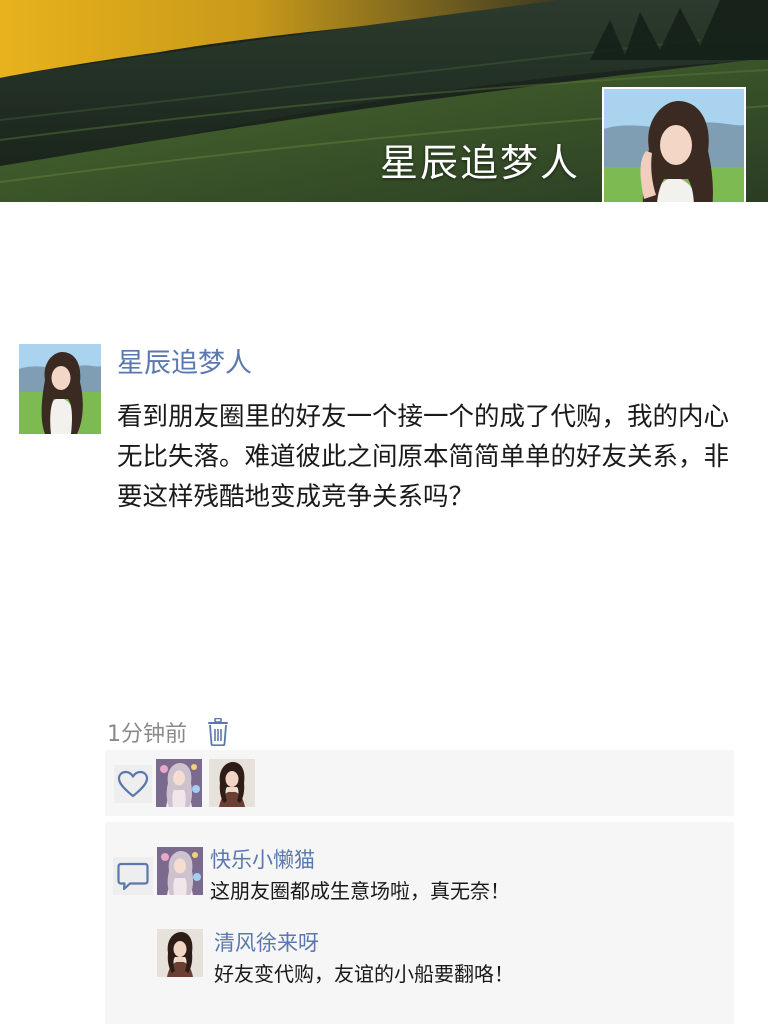 This screenshot has width=768, height=1024. What do you see at coordinates (479, 163) in the screenshot?
I see `cover-username: 星辰追梦人` at bounding box center [479, 163].